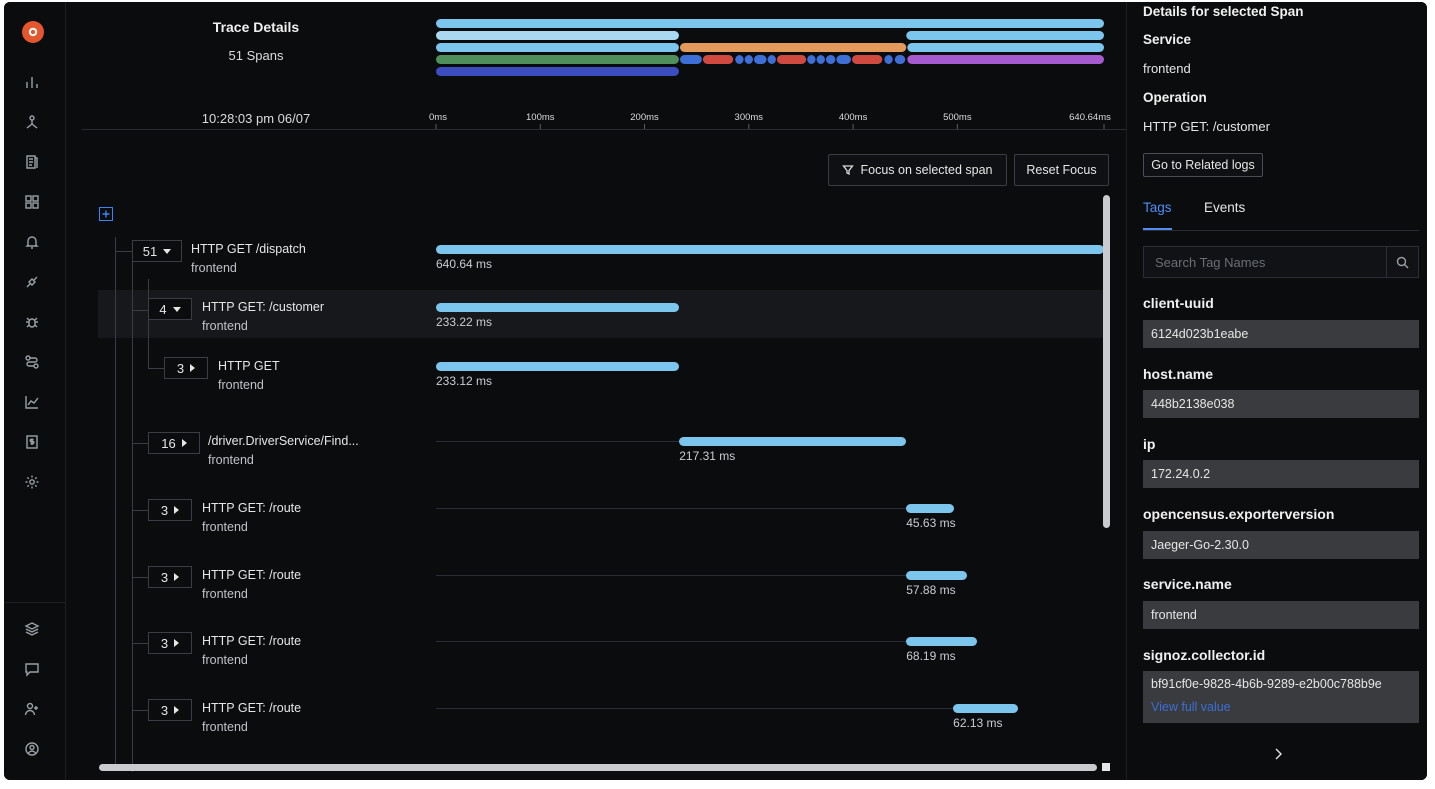 The height and width of the screenshot is (789, 1435). What do you see at coordinates (1178, 303) in the screenshot?
I see `tag-key: client-uuid` at bounding box center [1178, 303].